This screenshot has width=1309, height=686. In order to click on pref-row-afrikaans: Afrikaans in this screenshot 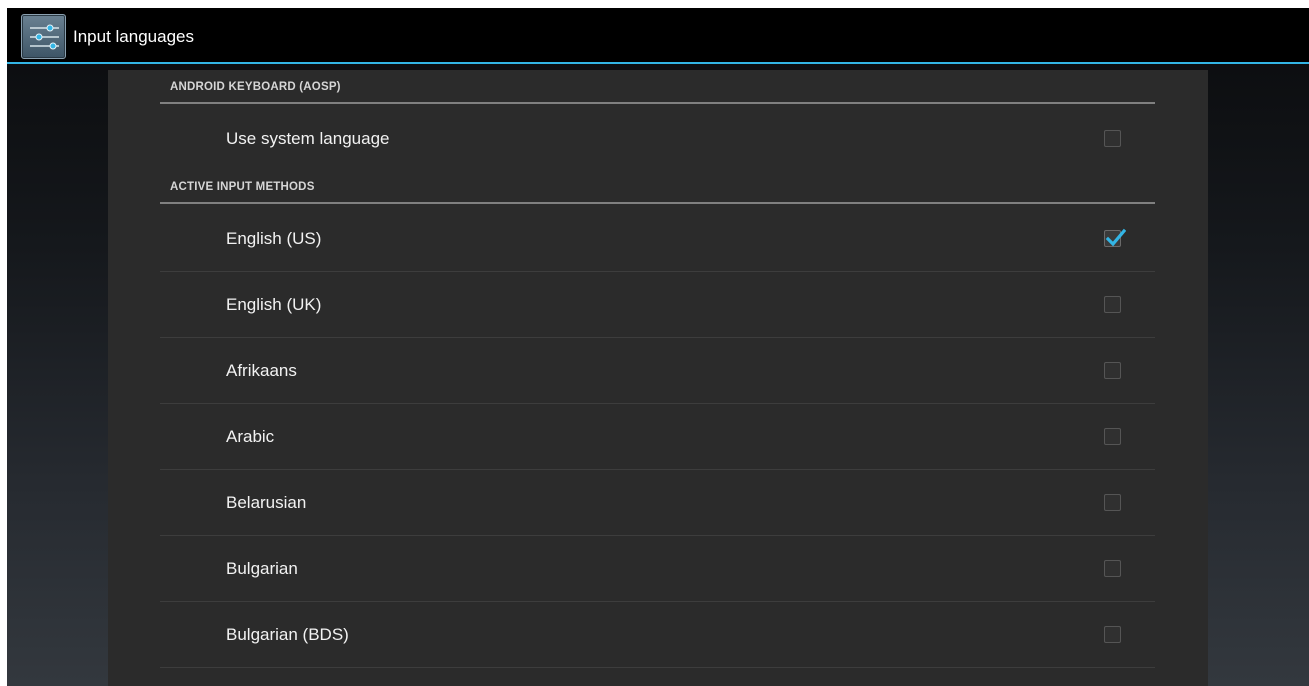, I will do `click(657, 371)`.